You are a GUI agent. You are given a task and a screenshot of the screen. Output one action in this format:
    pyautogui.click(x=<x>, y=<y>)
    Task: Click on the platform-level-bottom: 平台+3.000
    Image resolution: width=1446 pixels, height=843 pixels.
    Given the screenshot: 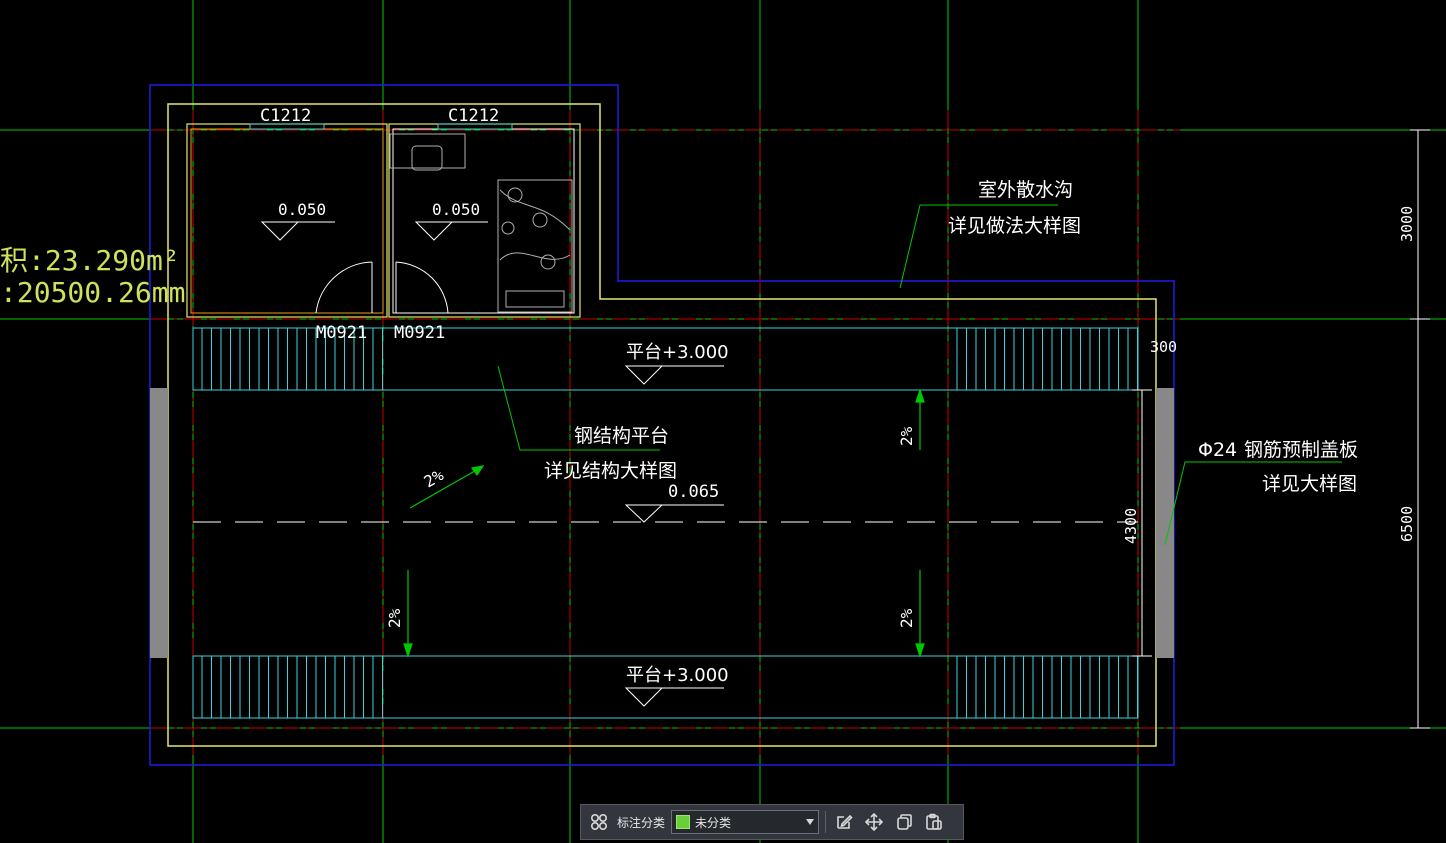 What is the action you would take?
    pyautogui.click(x=677, y=675)
    